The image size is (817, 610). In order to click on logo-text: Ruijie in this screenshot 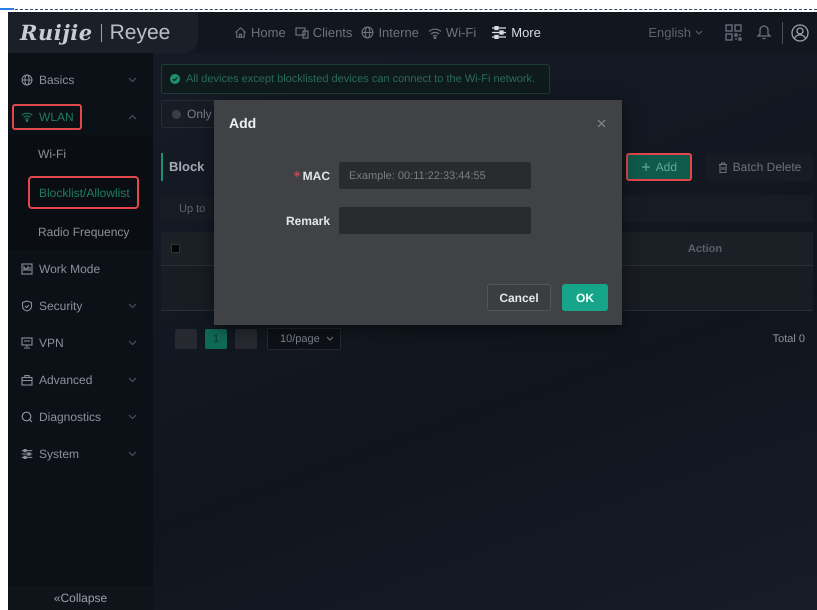, I will do `click(56, 32)`.